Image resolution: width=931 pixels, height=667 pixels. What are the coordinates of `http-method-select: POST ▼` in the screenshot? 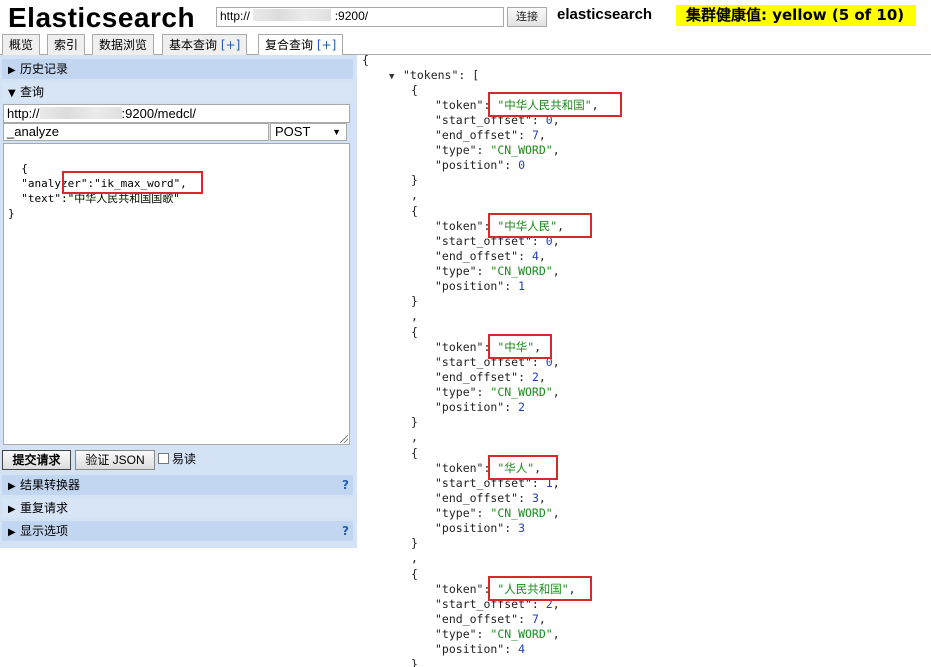 It's located at (308, 132).